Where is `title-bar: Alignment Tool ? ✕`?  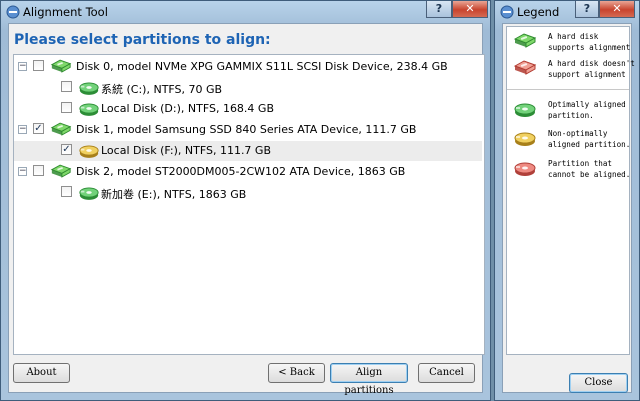 title-bar: Alignment Tool ? ✕ is located at coordinates (245, 12).